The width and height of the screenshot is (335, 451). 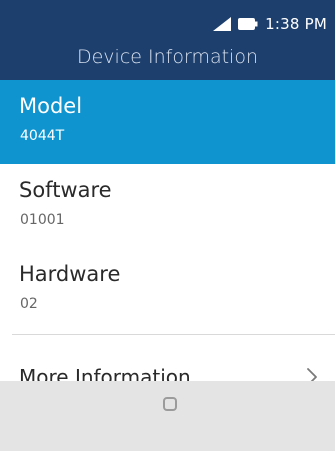 What do you see at coordinates (170, 404) in the screenshot?
I see `home-icon` at bounding box center [170, 404].